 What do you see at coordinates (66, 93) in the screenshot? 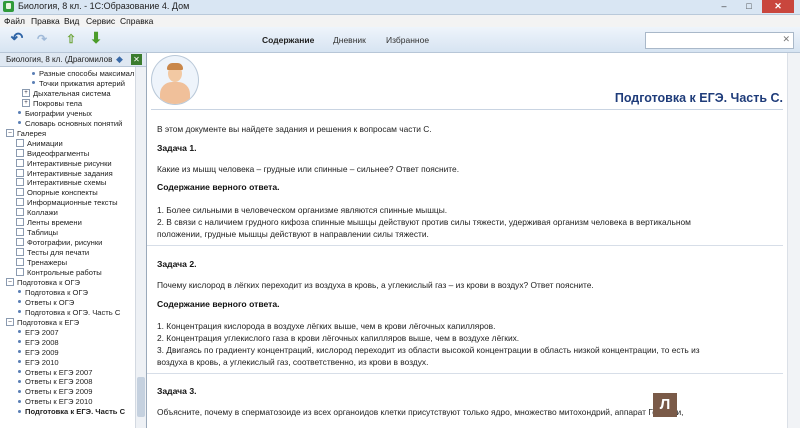
I see `tree-item: + Дыхательная система` at bounding box center [66, 93].